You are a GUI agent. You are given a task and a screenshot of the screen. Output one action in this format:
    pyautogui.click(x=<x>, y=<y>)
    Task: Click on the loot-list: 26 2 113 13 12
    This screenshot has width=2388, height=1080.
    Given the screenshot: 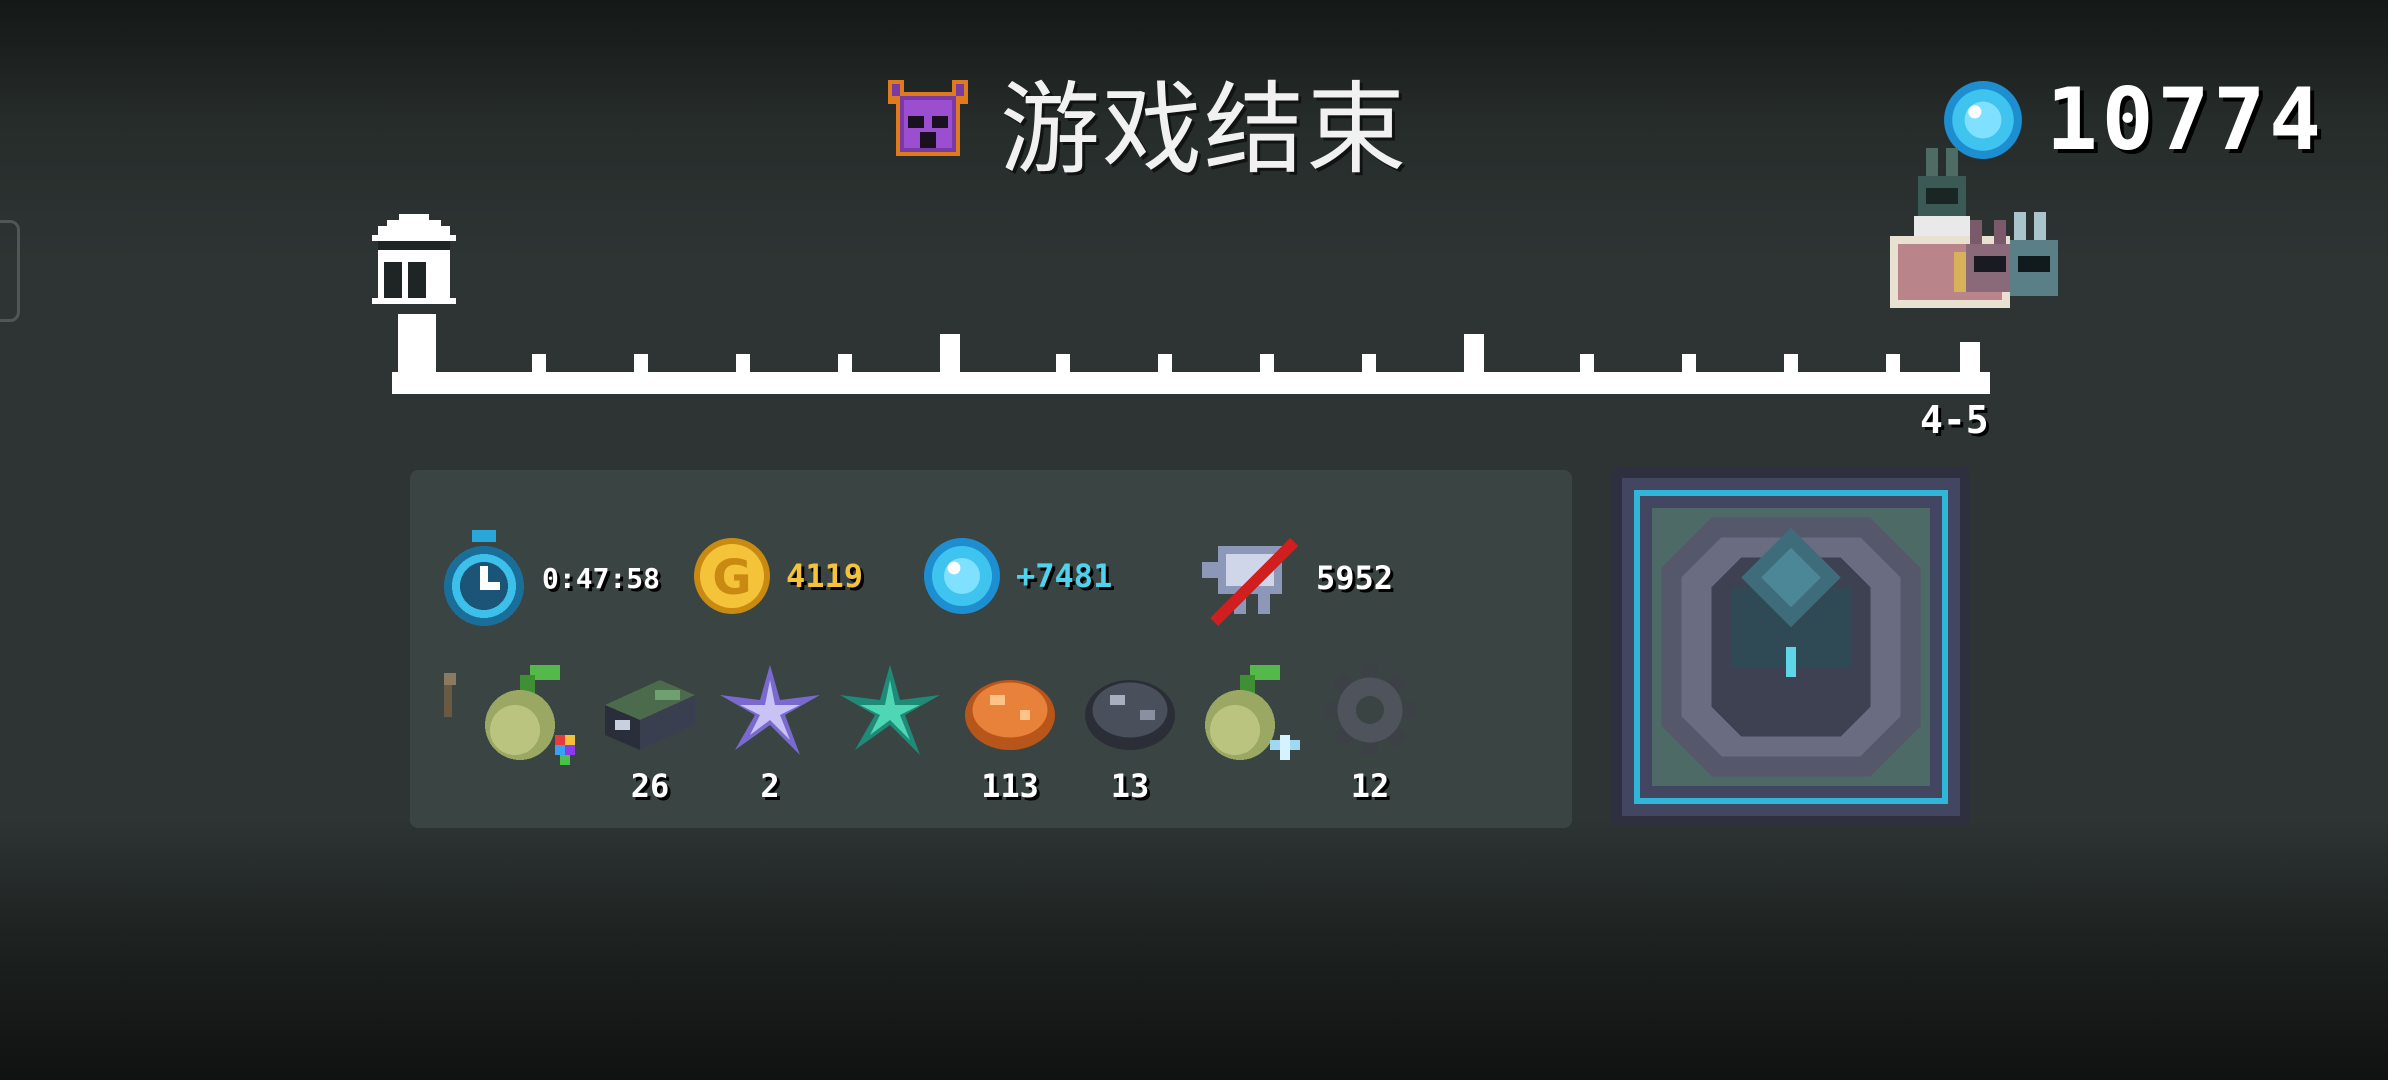 What is the action you would take?
    pyautogui.click(x=990, y=740)
    